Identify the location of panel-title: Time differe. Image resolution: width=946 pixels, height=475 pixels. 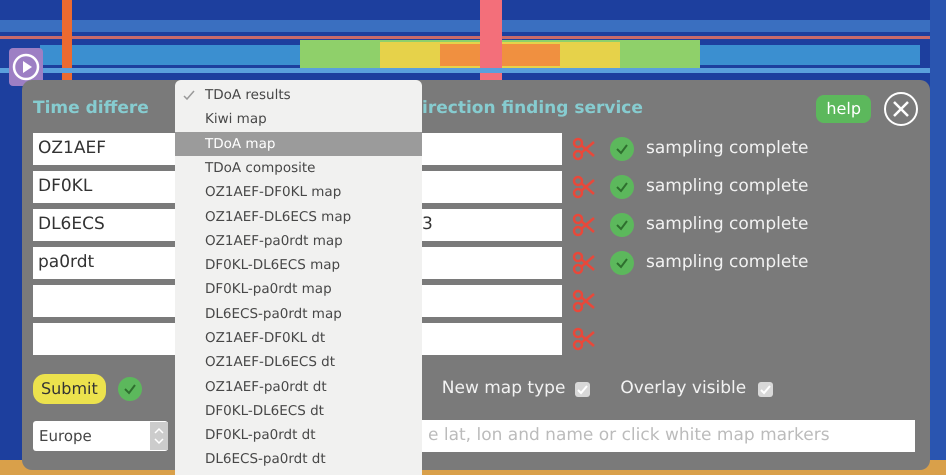
(91, 108).